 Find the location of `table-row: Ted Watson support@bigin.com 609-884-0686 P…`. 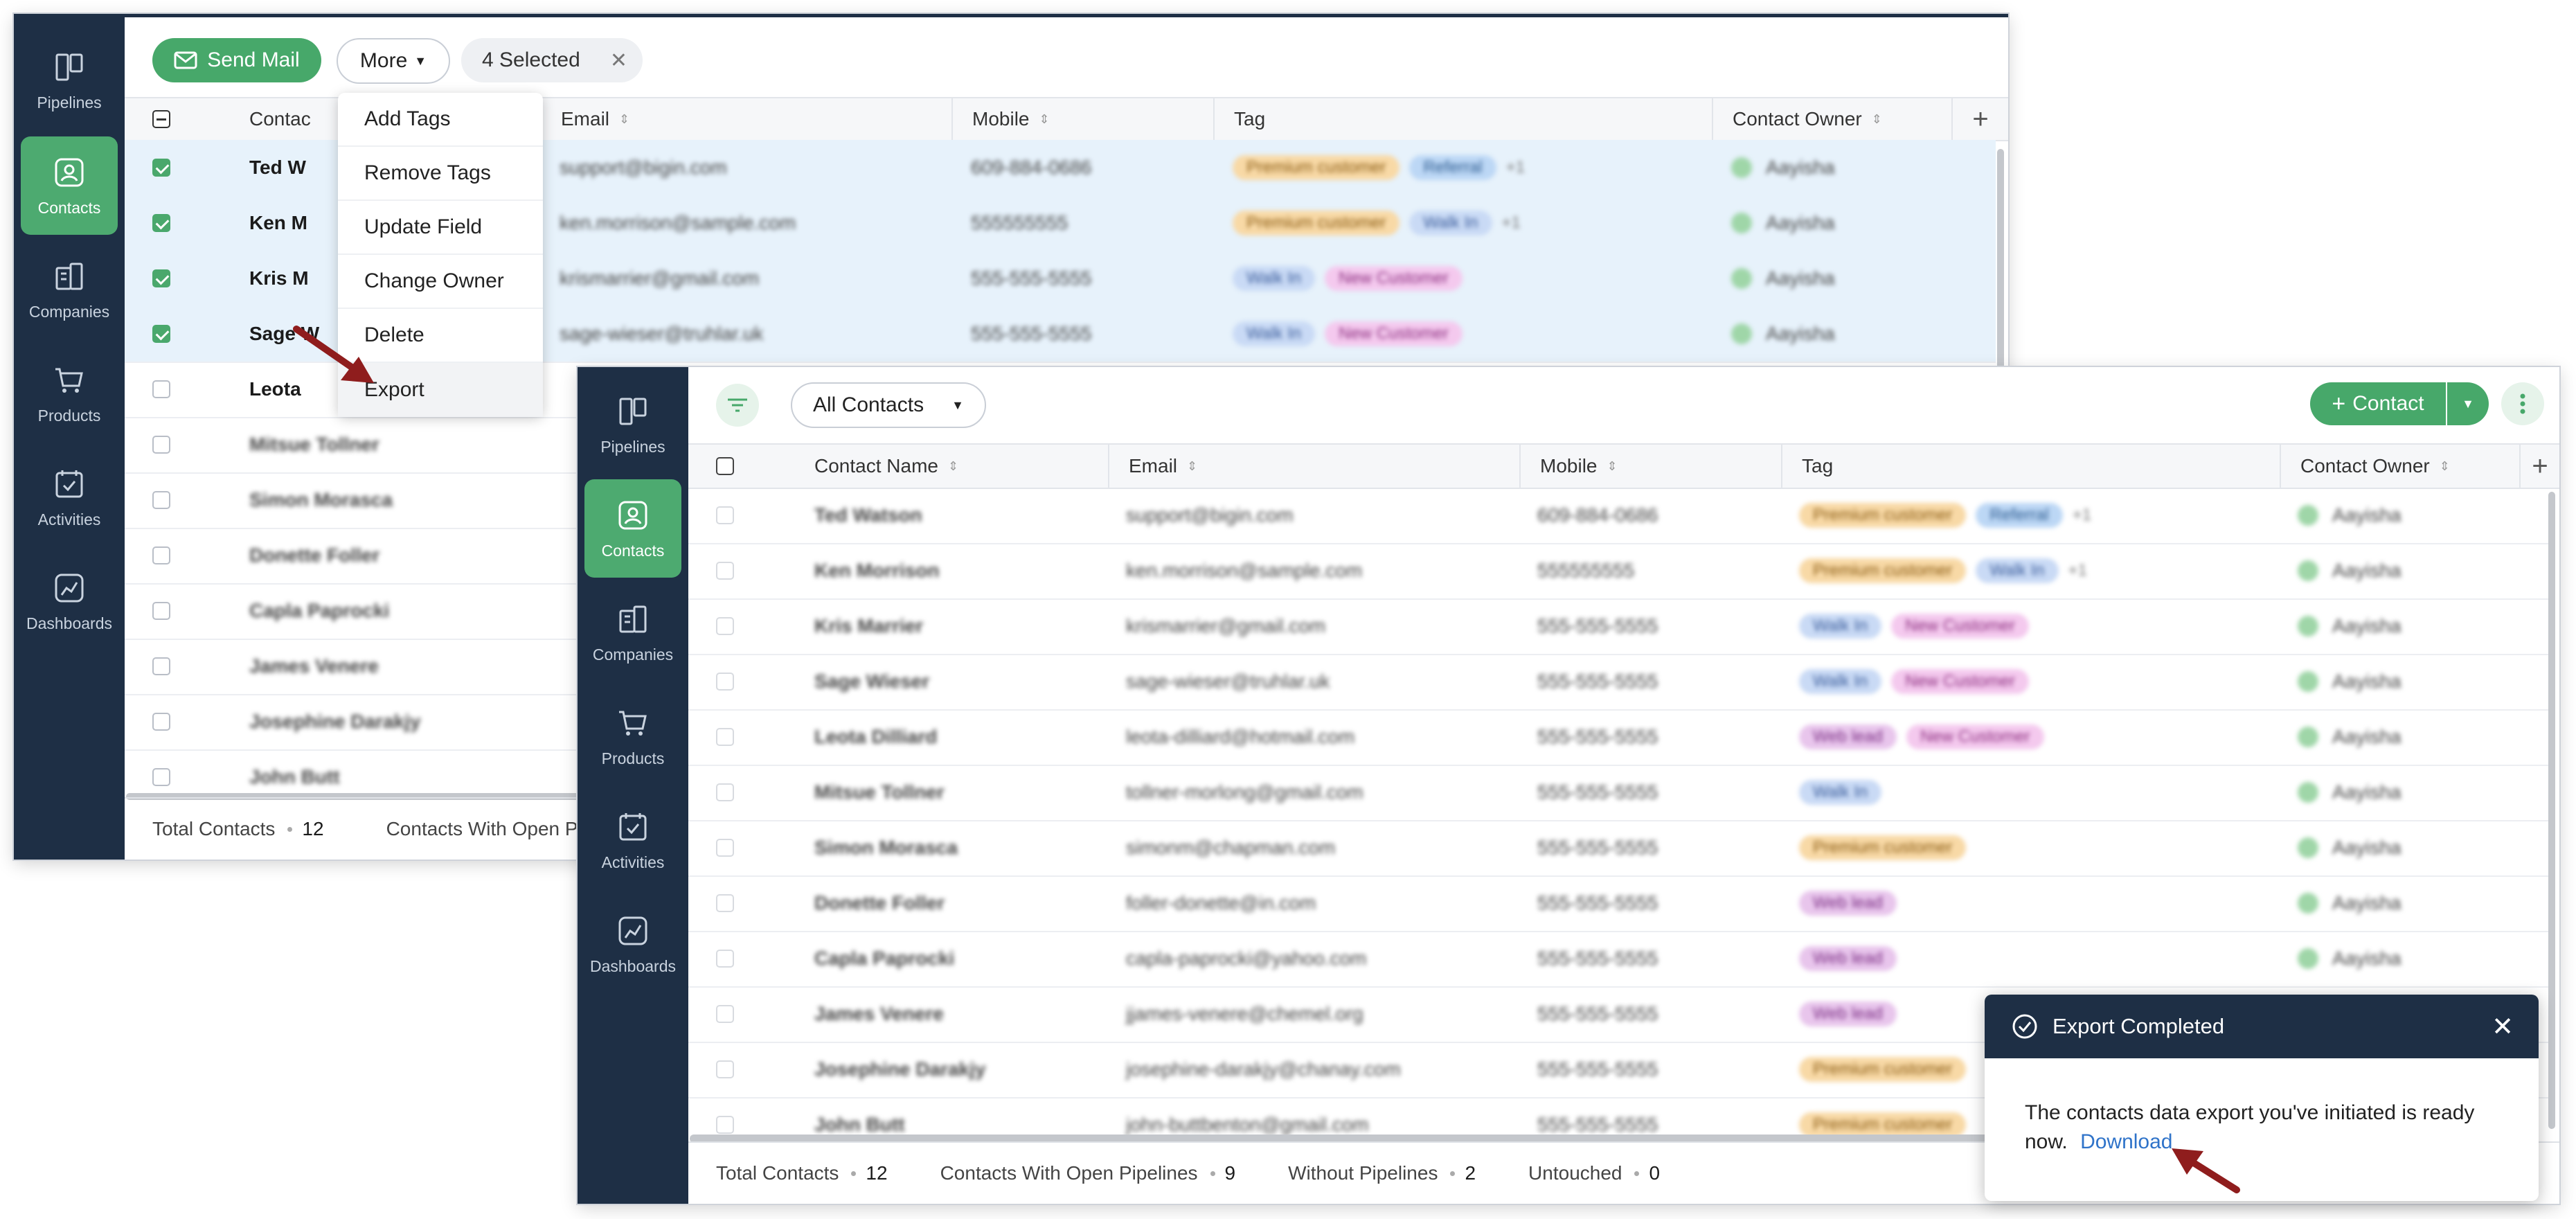

table-row: Ted Watson support@bigin.com 609-884-0686 P… is located at coordinates (1618, 516).